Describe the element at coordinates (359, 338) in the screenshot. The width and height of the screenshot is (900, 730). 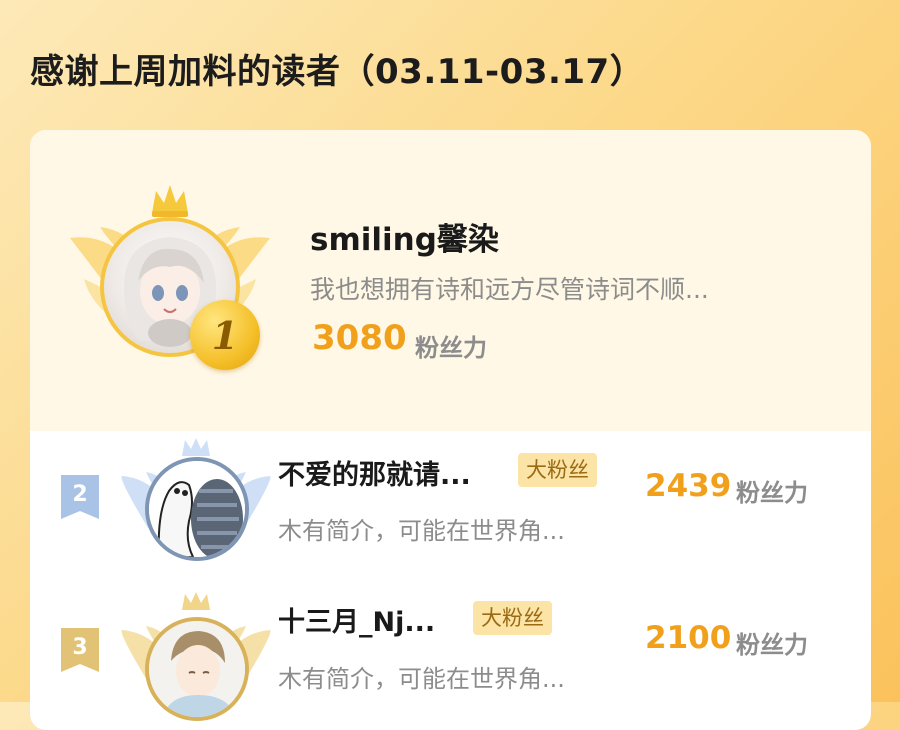
I see `score-value: 3080` at that location.